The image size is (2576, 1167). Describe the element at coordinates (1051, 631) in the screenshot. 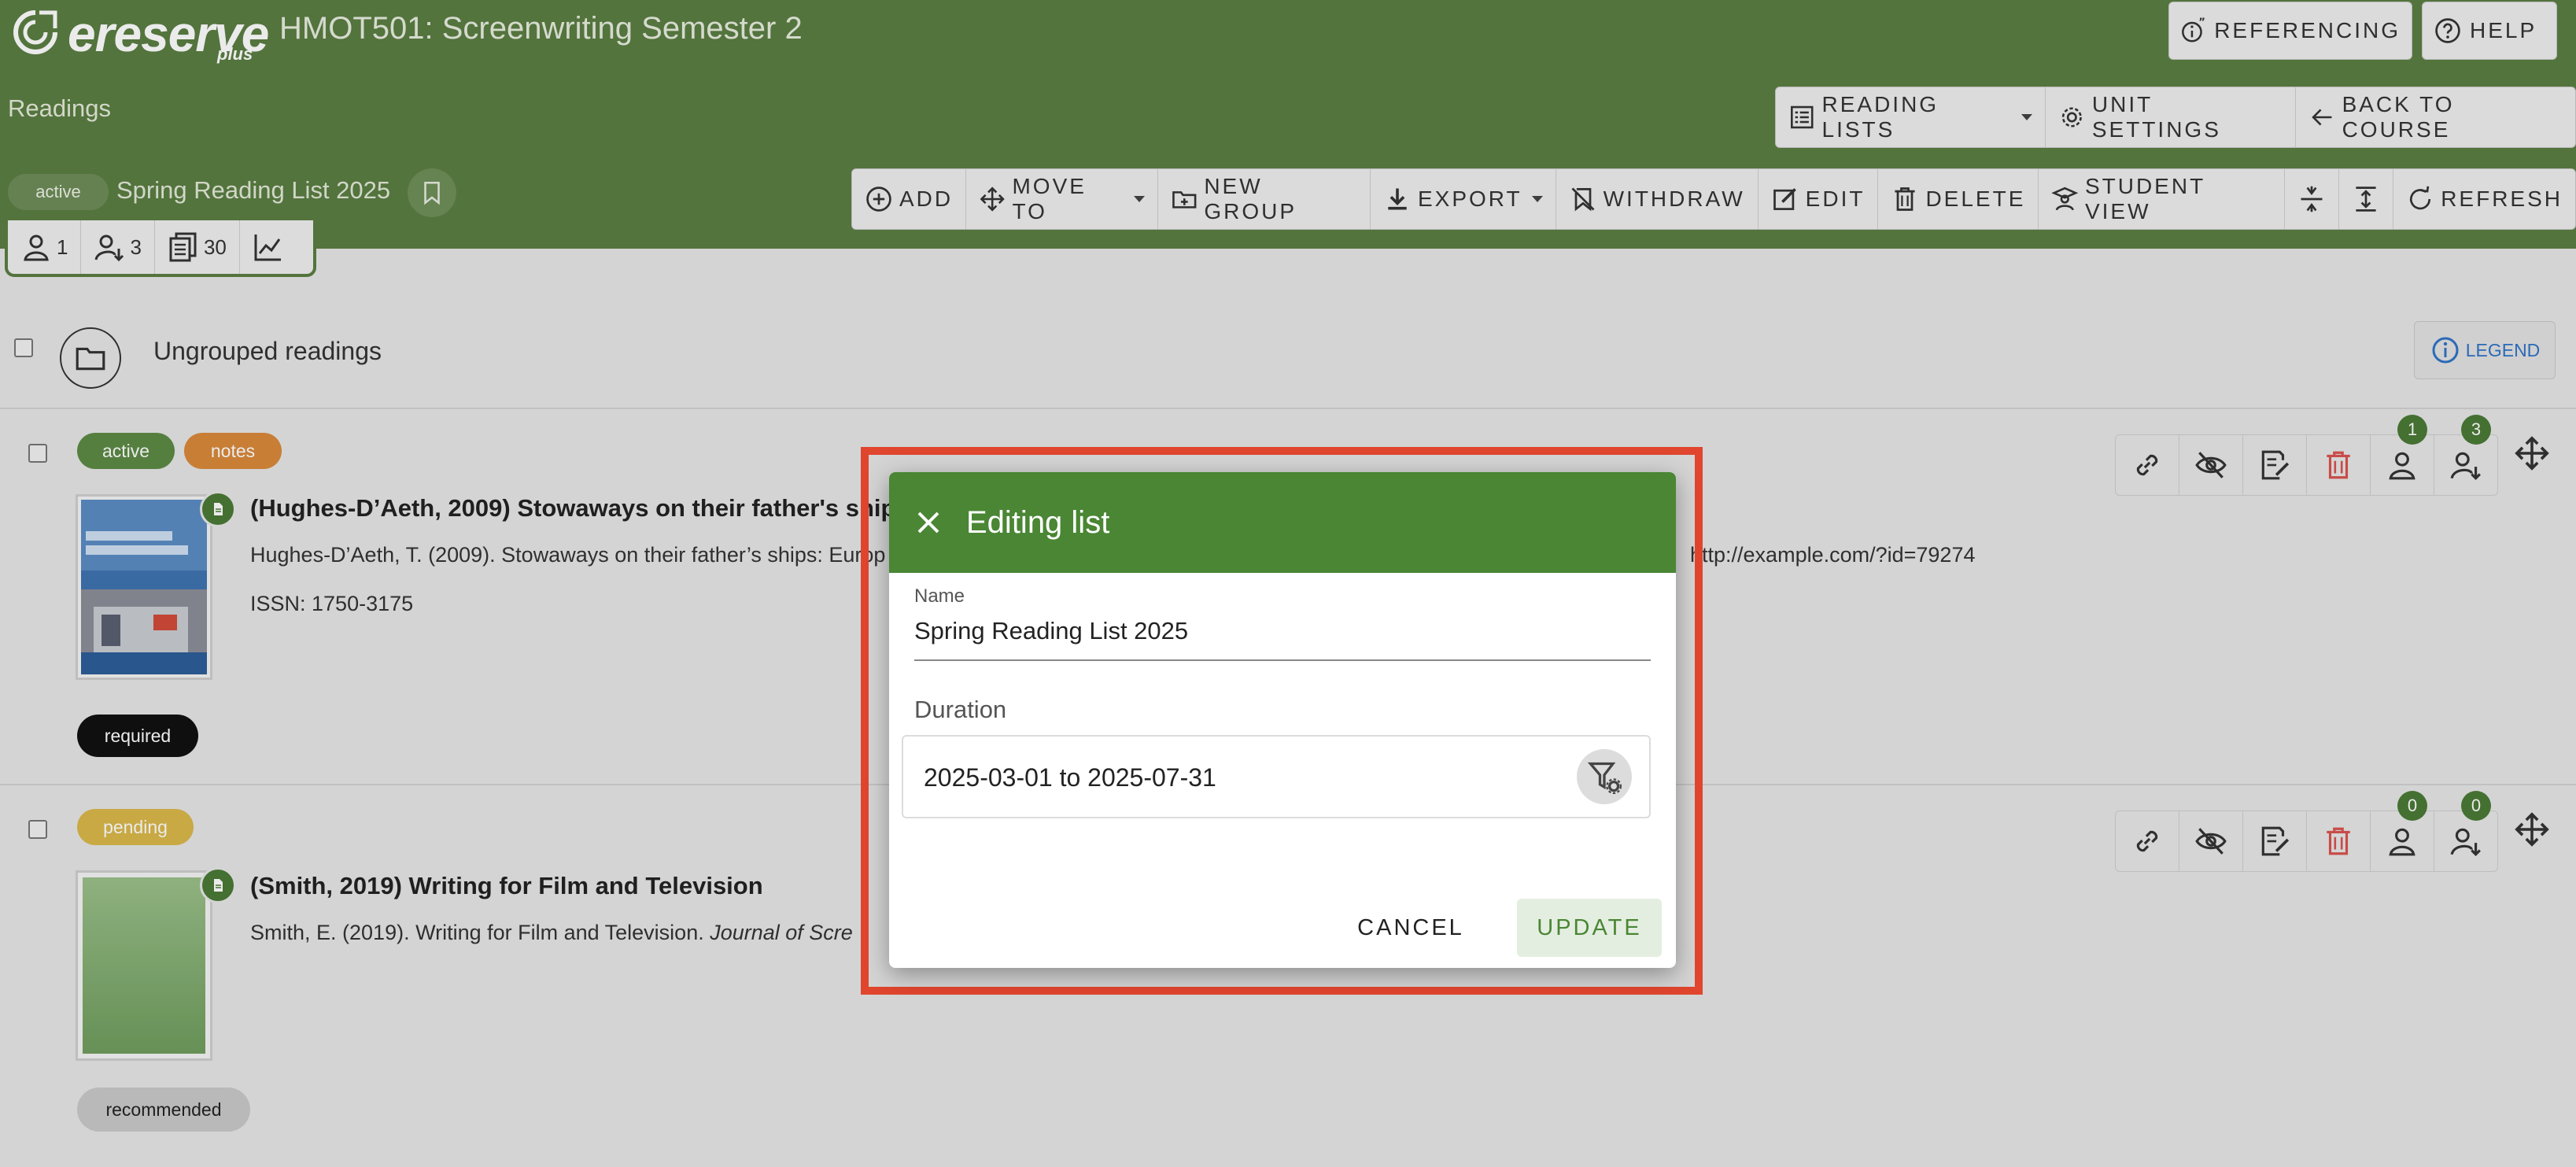

I see `name-field: Spring Reading List 2025` at that location.